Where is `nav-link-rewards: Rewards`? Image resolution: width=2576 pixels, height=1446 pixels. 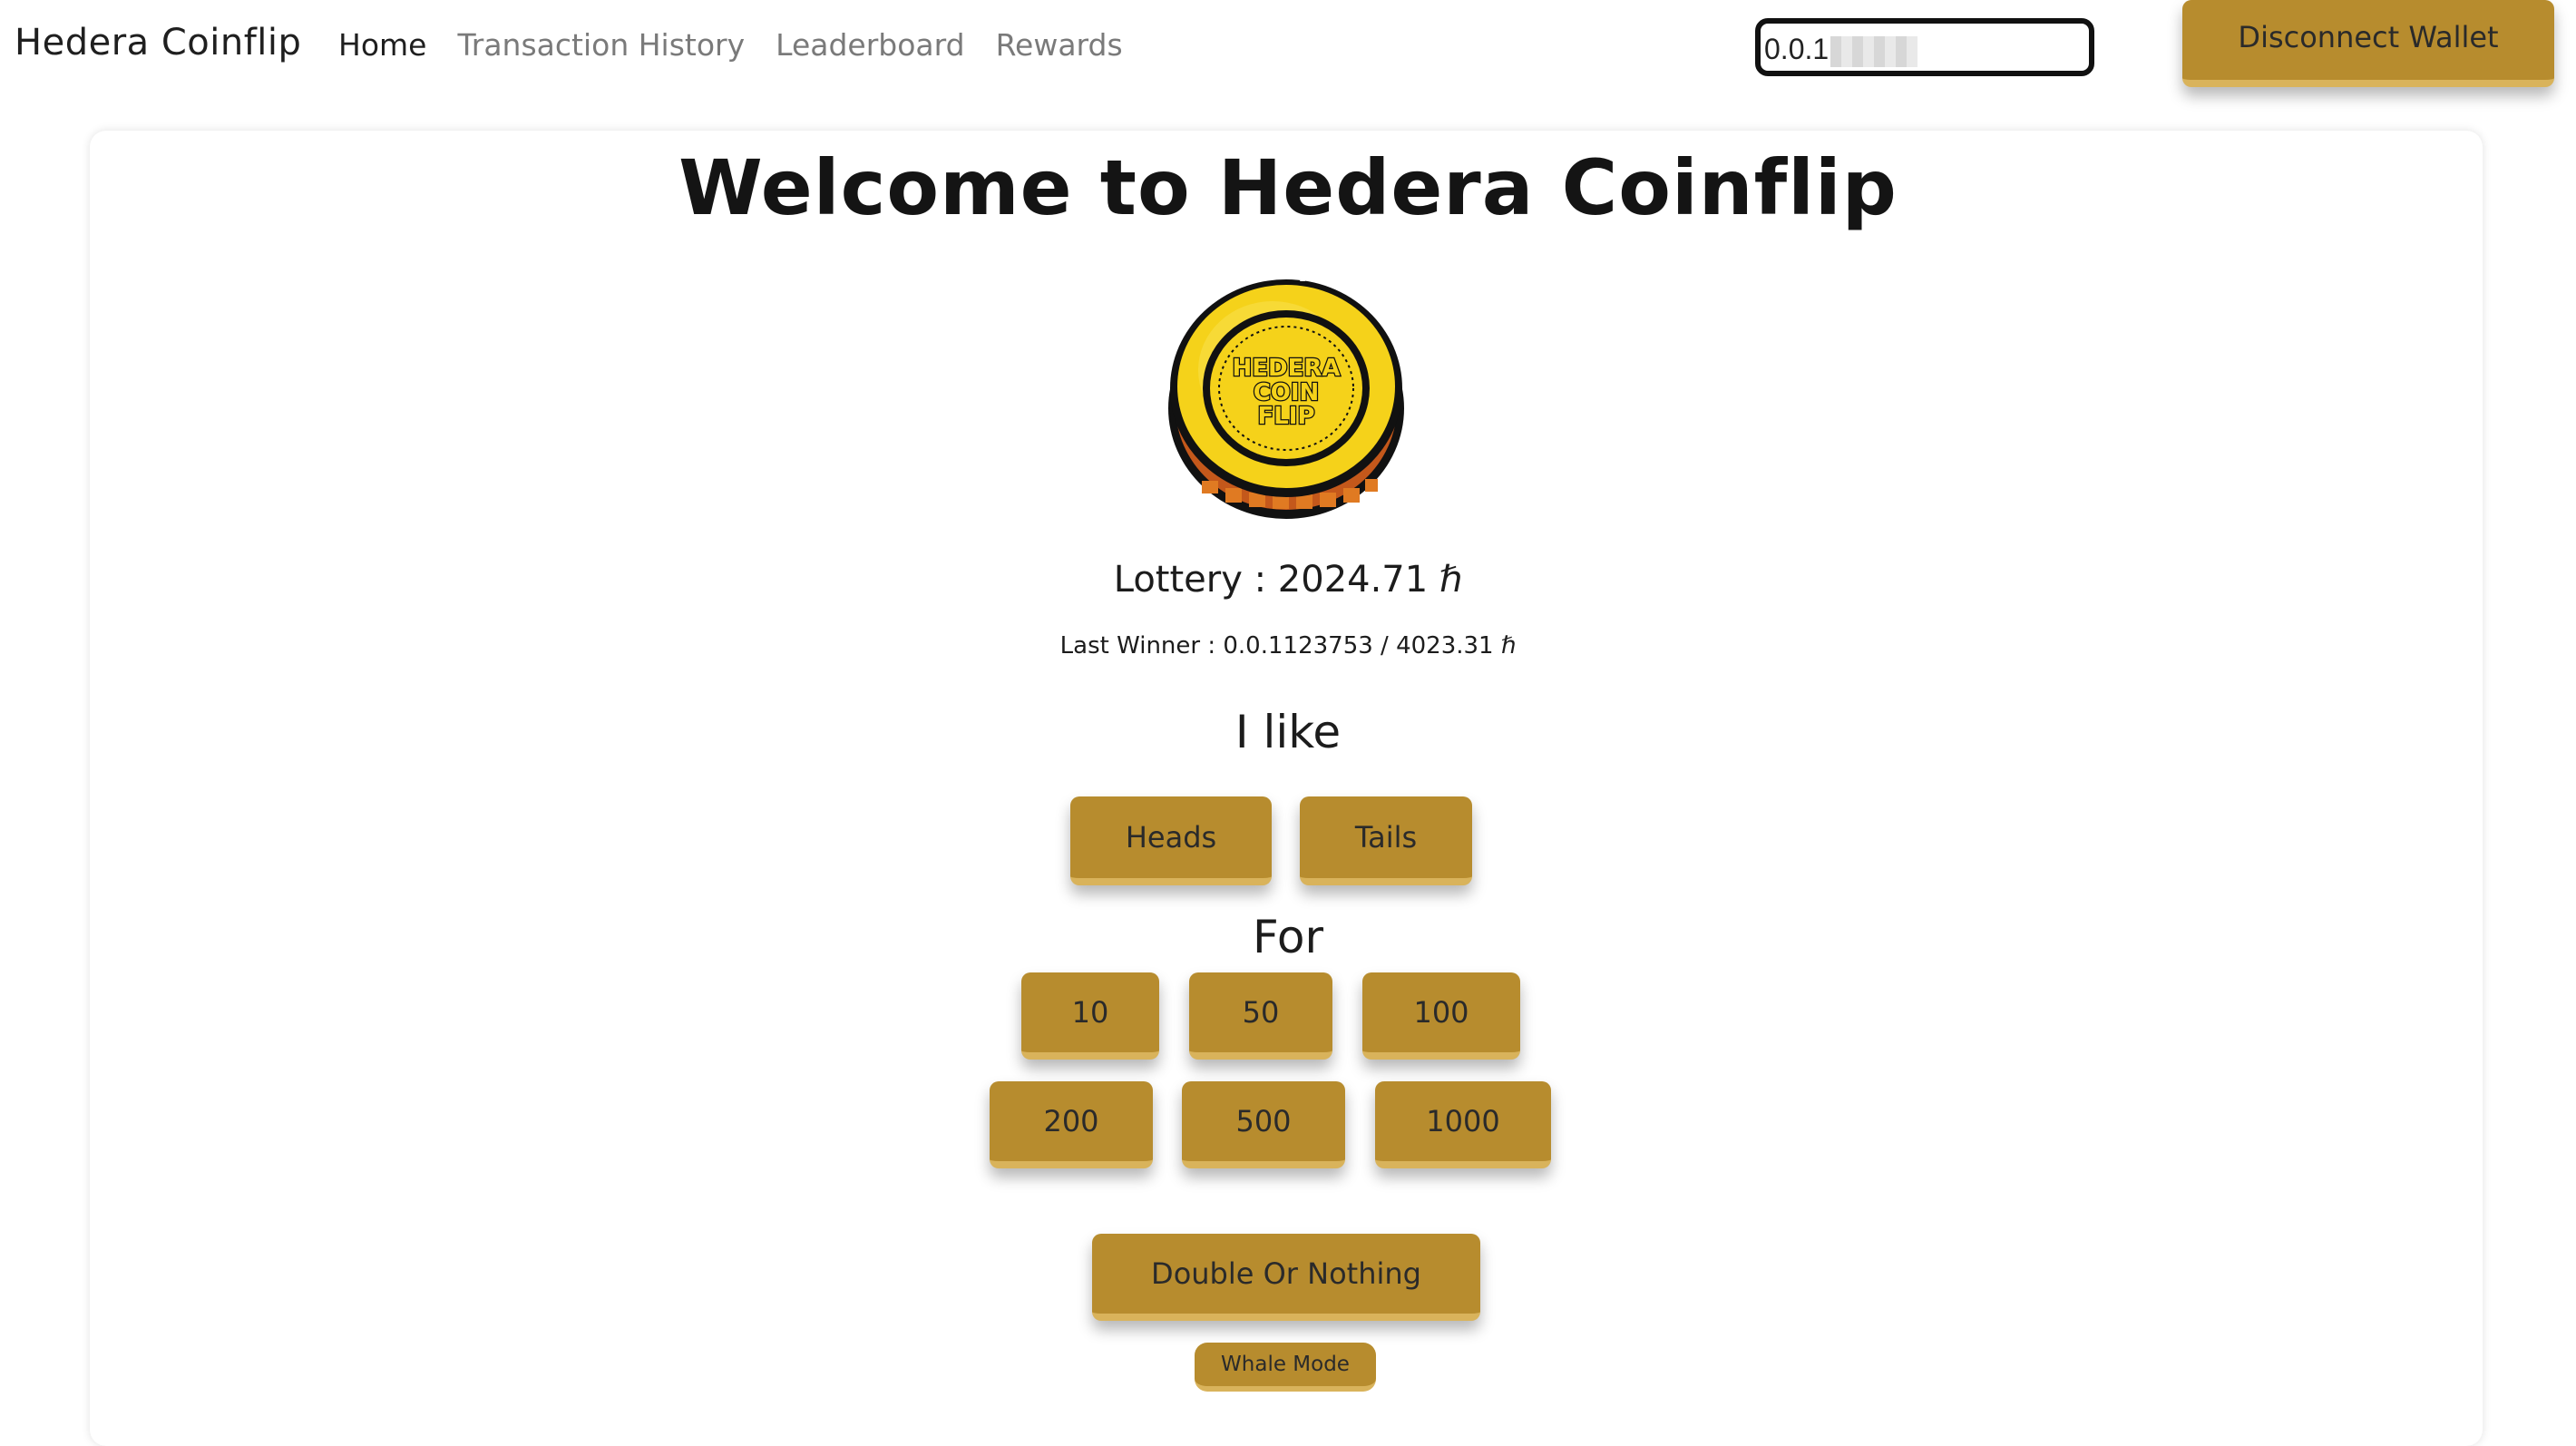
nav-link-rewards: Rewards is located at coordinates (1059, 45).